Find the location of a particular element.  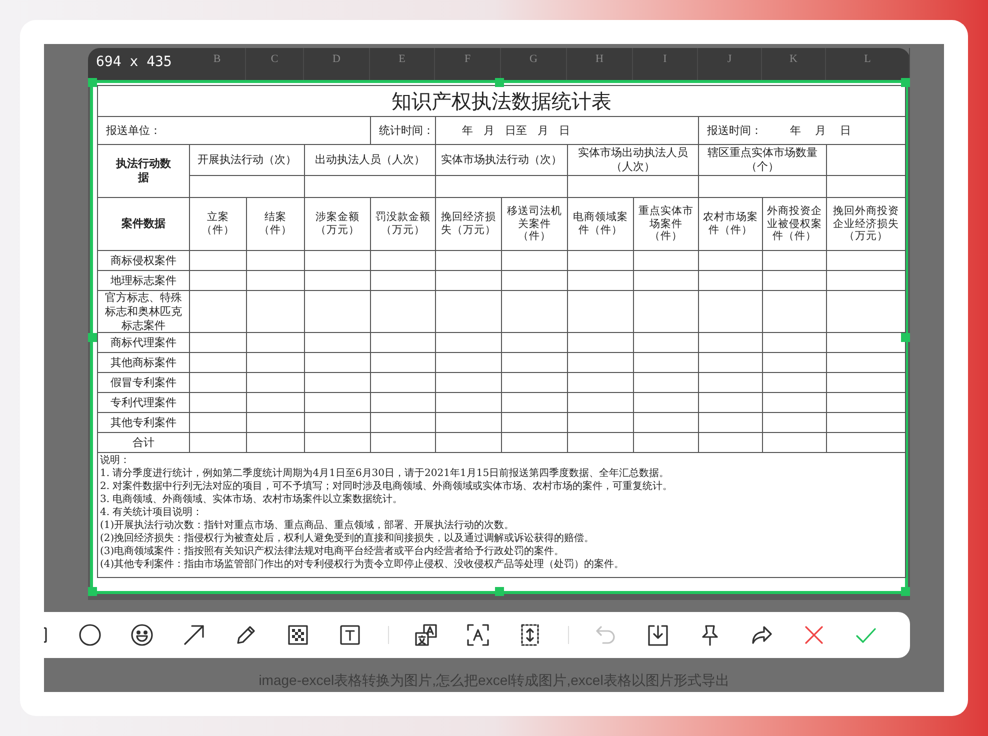

arrow-icon is located at coordinates (194, 635).